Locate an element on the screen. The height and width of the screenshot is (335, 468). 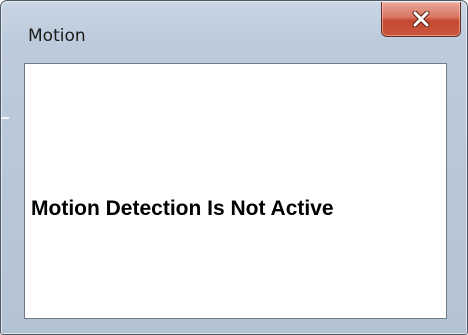
window-title: Motion is located at coordinates (57, 36).